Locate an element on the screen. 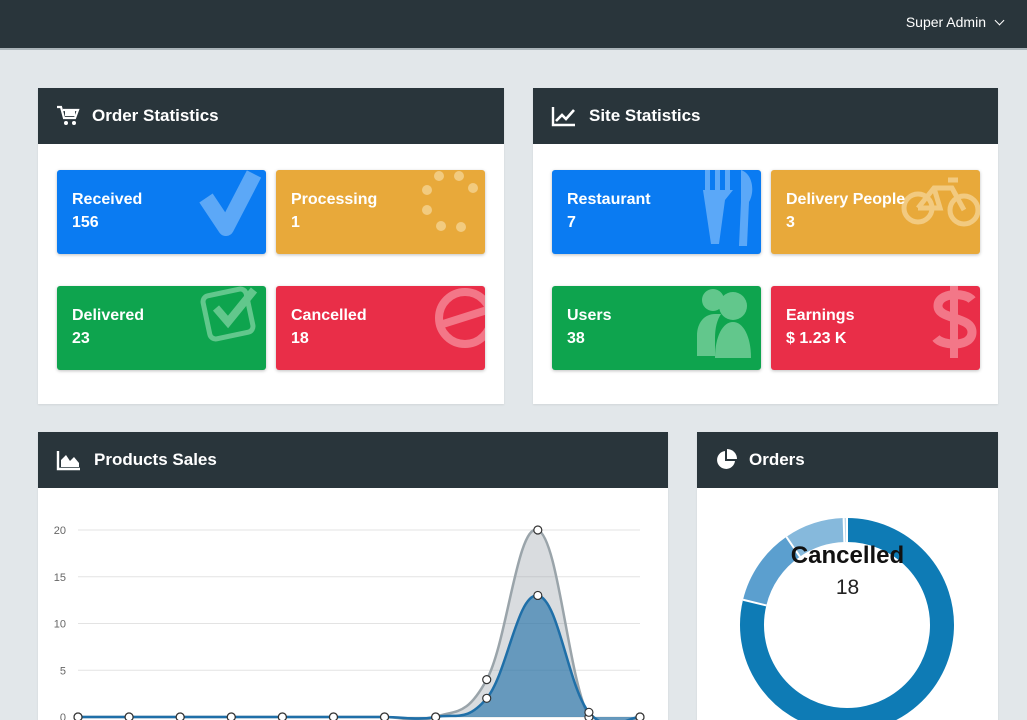 The width and height of the screenshot is (1027, 720). card-label: Cancelled is located at coordinates (329, 315).